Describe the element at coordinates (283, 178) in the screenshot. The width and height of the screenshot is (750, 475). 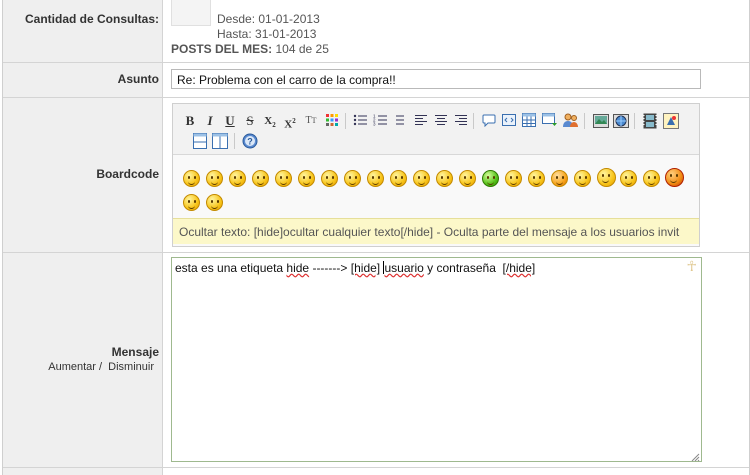
I see `smiley-happy-icon` at that location.